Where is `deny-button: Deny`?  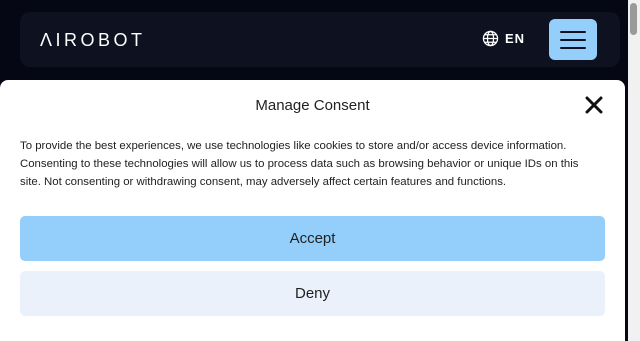 deny-button: Deny is located at coordinates (312, 293).